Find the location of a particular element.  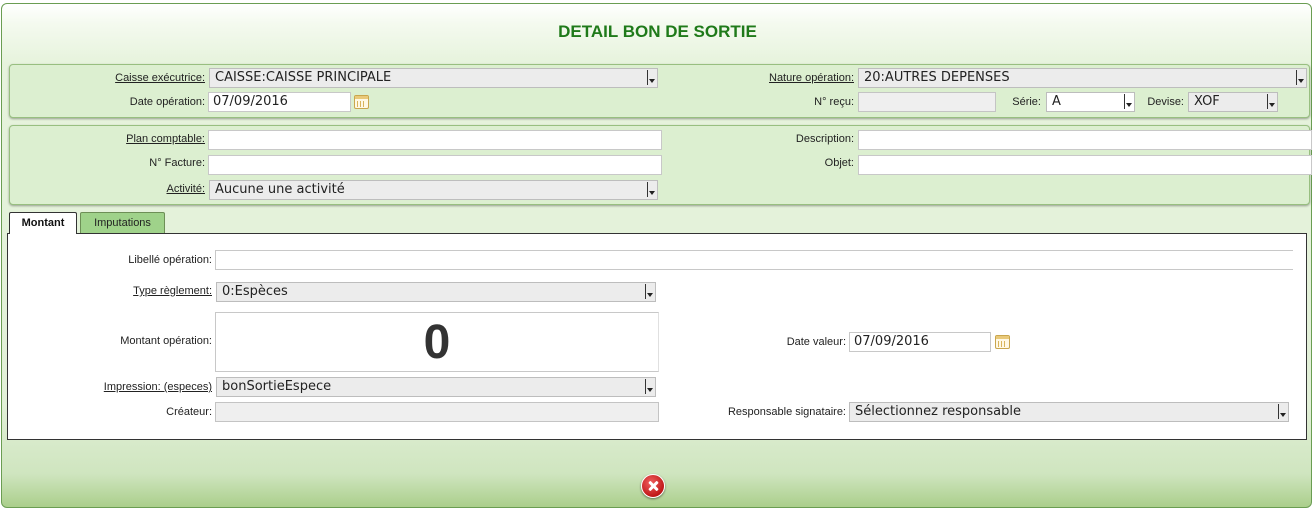

nature-value: 20:AUTRES DEPENSES is located at coordinates (937, 77).